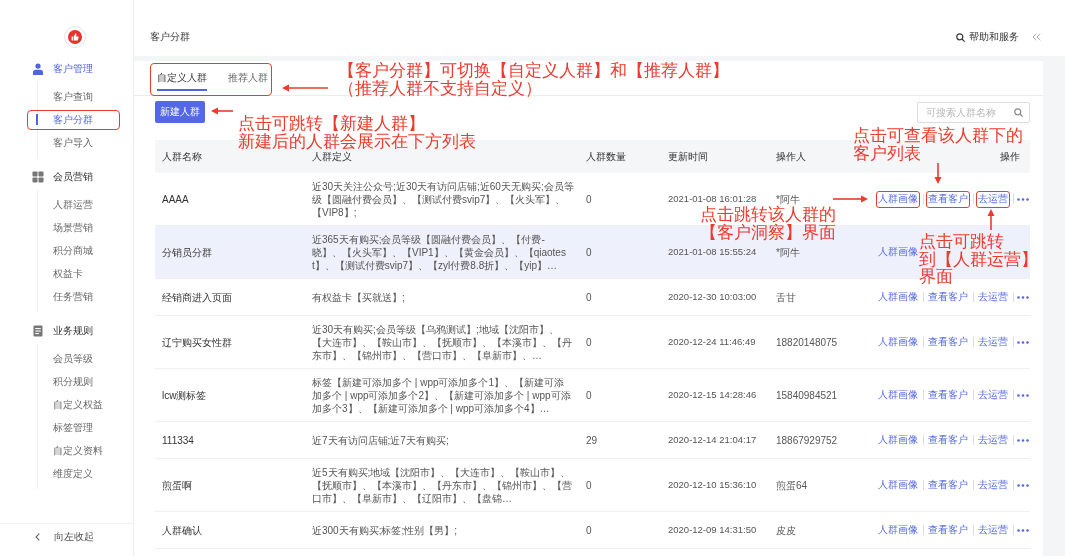  Describe the element at coordinates (38, 331) in the screenshot. I see `document-icon` at that location.